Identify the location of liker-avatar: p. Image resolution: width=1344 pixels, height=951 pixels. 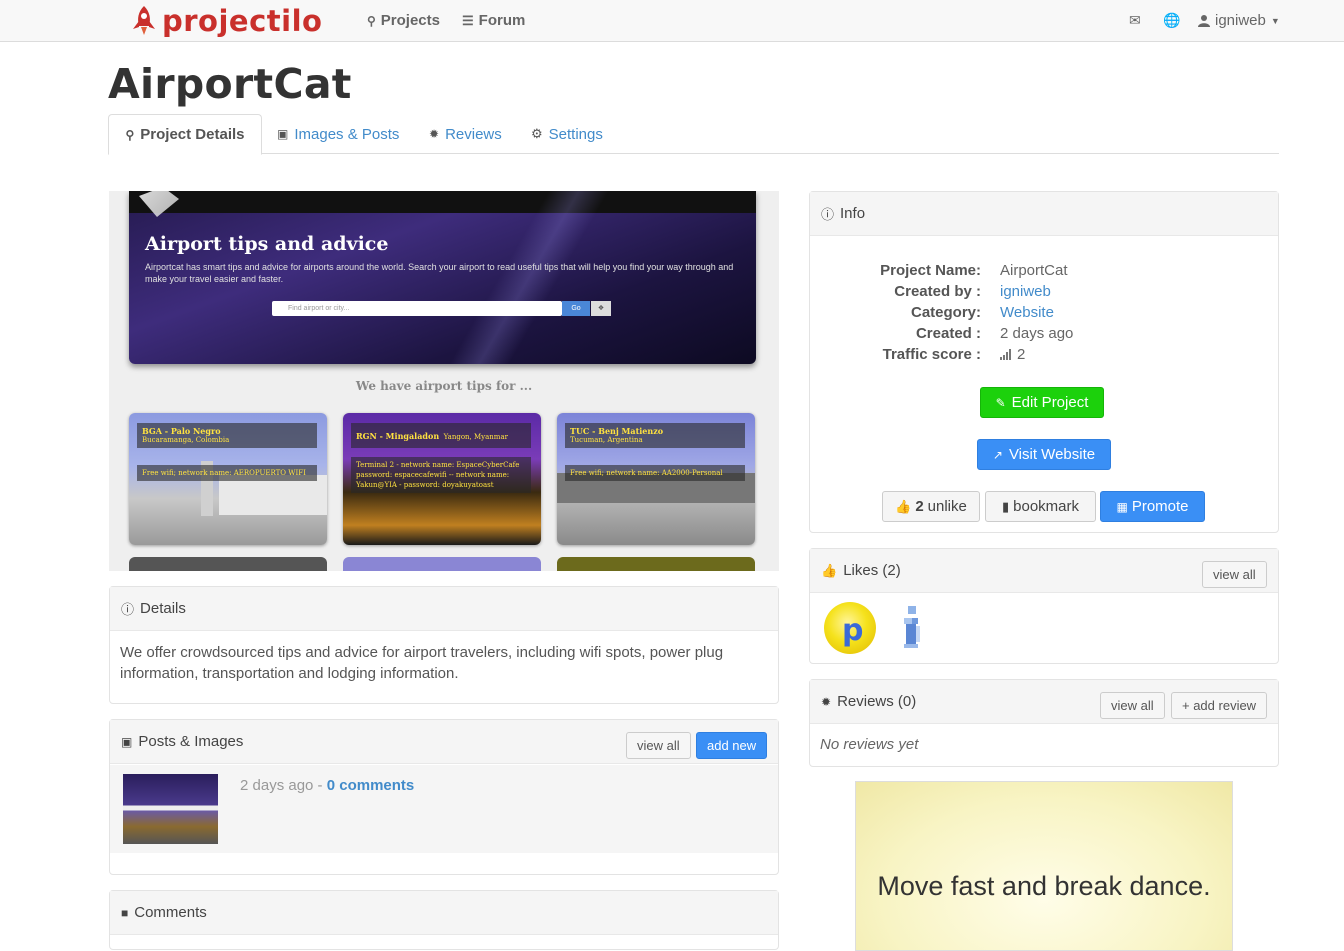
(850, 628).